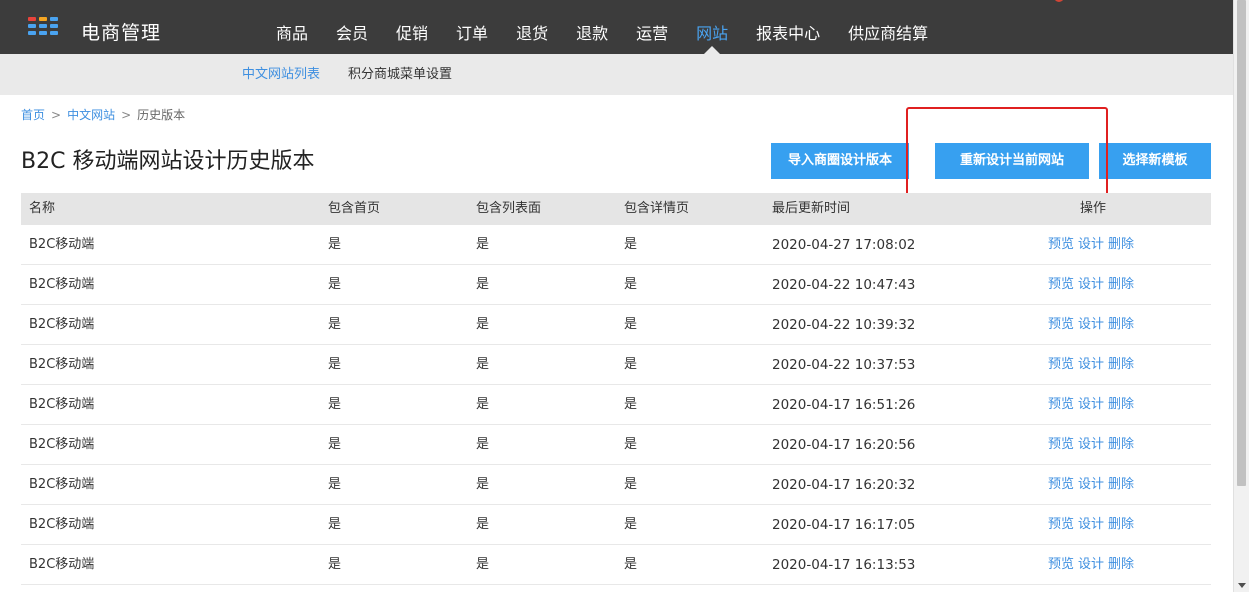 The width and height of the screenshot is (1249, 592). I want to click on table-row: B2C移动端 是 是 是 2020-04-17 16:20:32 预览 设计 删除, so click(616, 485).